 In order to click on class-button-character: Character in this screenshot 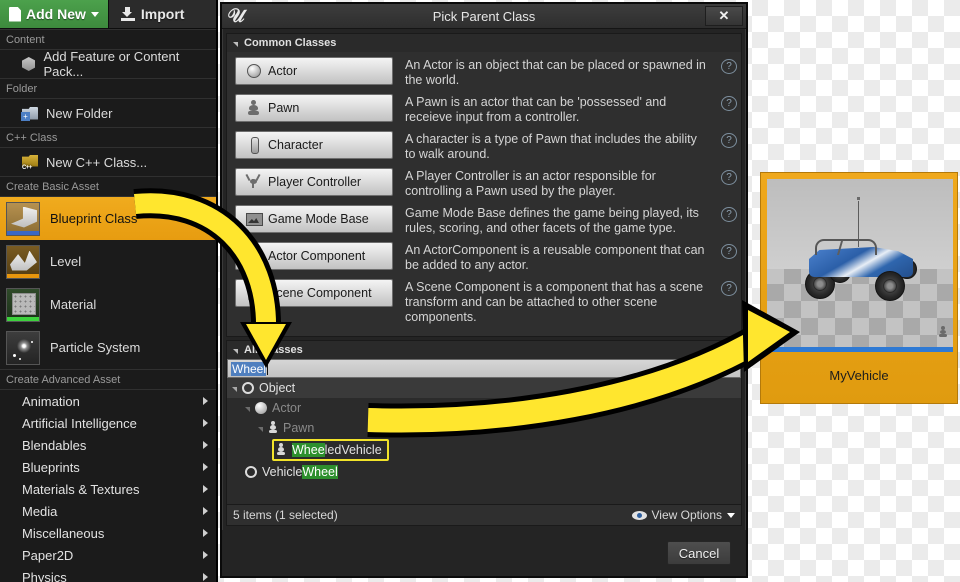, I will do `click(314, 145)`.